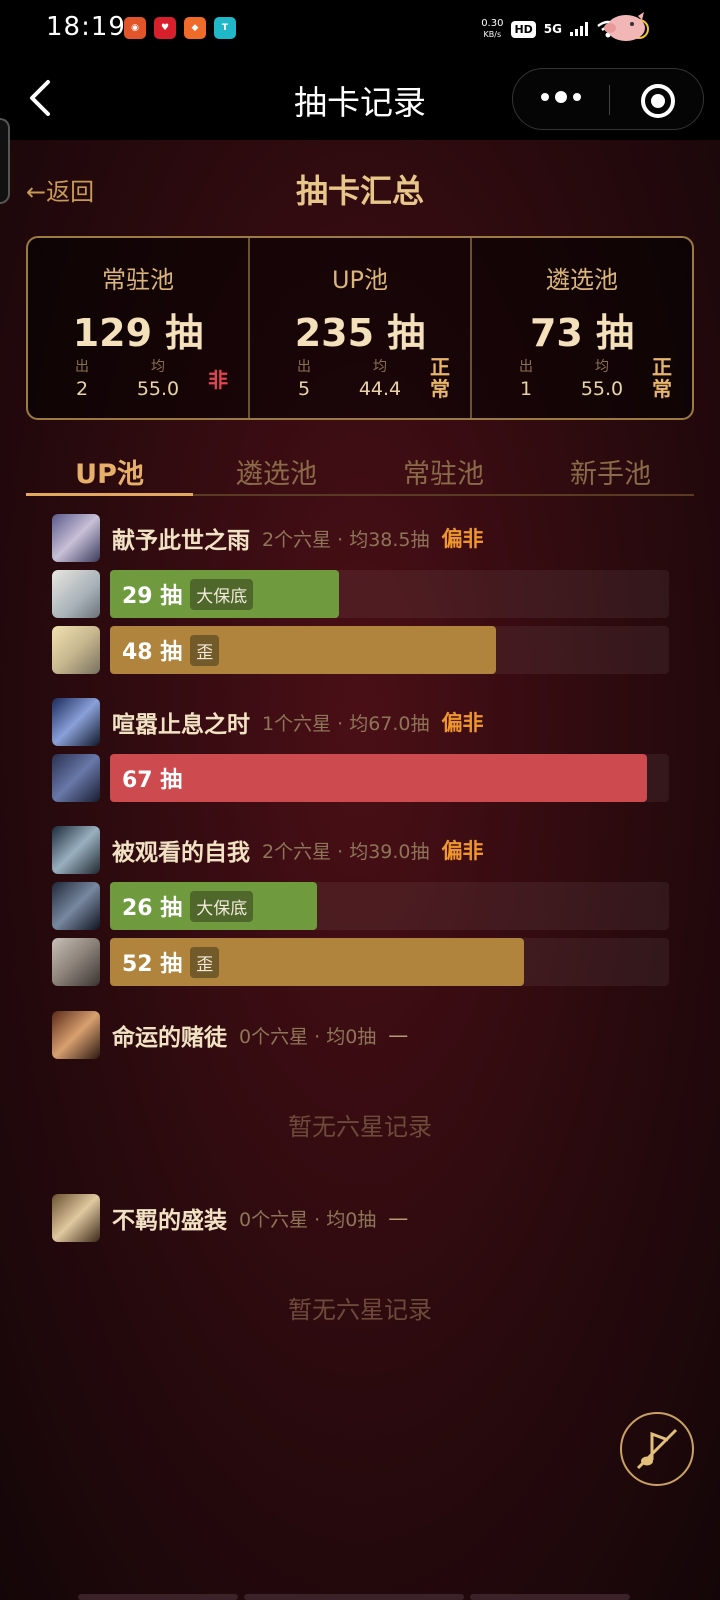  Describe the element at coordinates (276, 470) in the screenshot. I see `tab-select: 遴选池` at that location.